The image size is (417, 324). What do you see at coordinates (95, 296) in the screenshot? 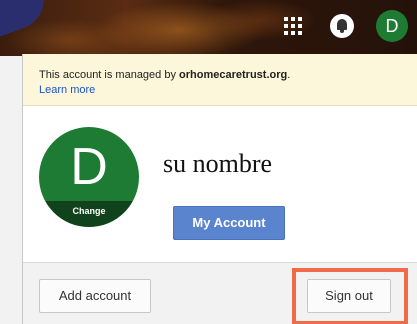
I see `add-account-button: Add account` at bounding box center [95, 296].